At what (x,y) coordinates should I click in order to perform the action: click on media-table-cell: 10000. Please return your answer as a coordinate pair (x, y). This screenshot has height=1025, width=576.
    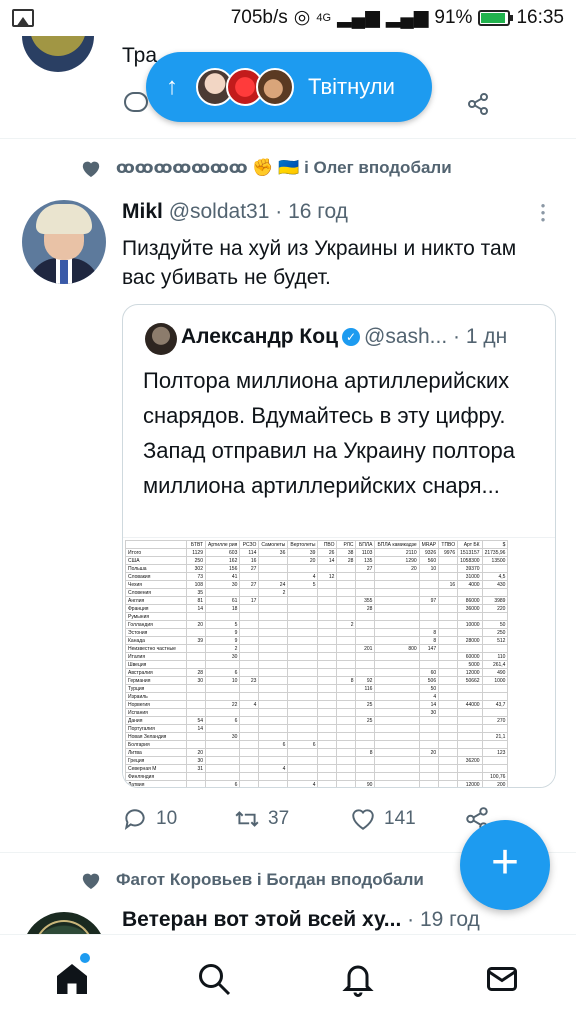
    Looking at the image, I should click on (470, 624).